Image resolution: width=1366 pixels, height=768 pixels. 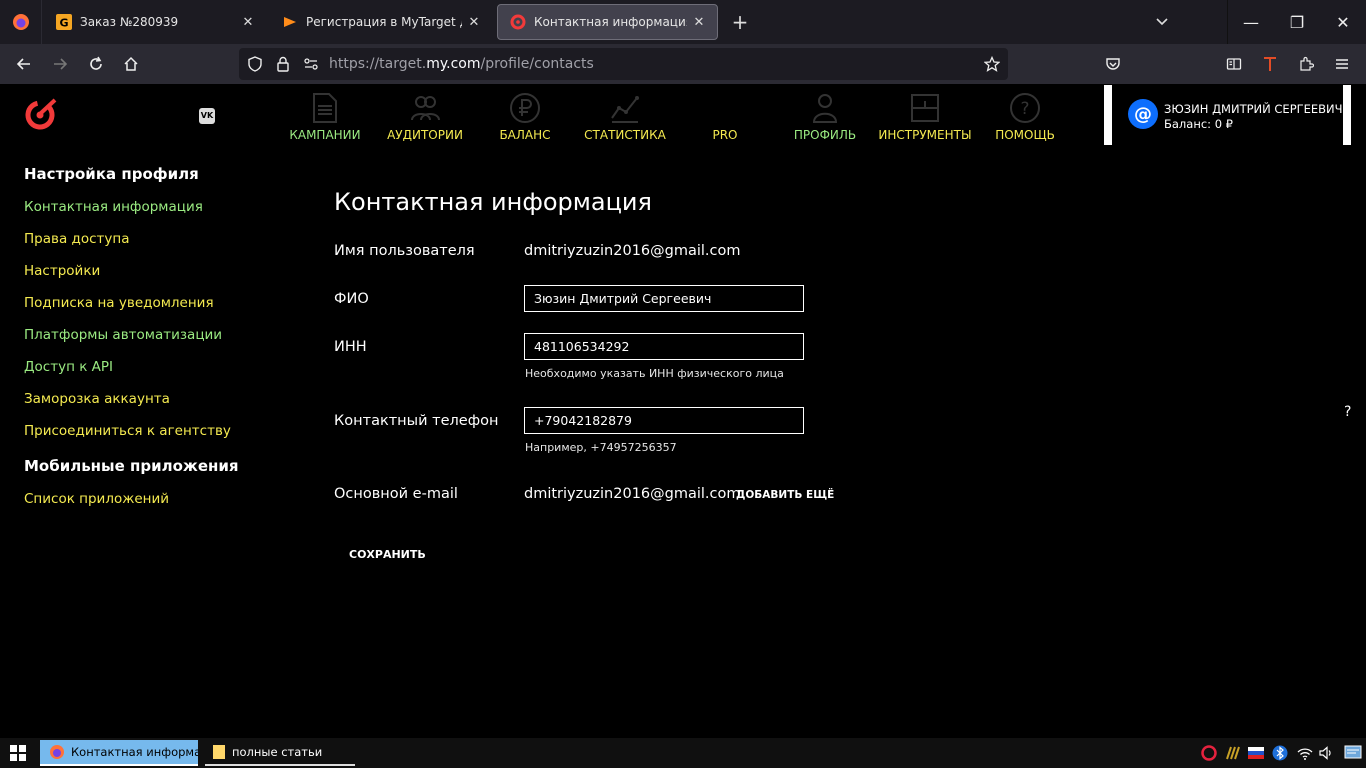 What do you see at coordinates (725, 115) in the screenshot?
I see `menu-pro: PRO` at bounding box center [725, 115].